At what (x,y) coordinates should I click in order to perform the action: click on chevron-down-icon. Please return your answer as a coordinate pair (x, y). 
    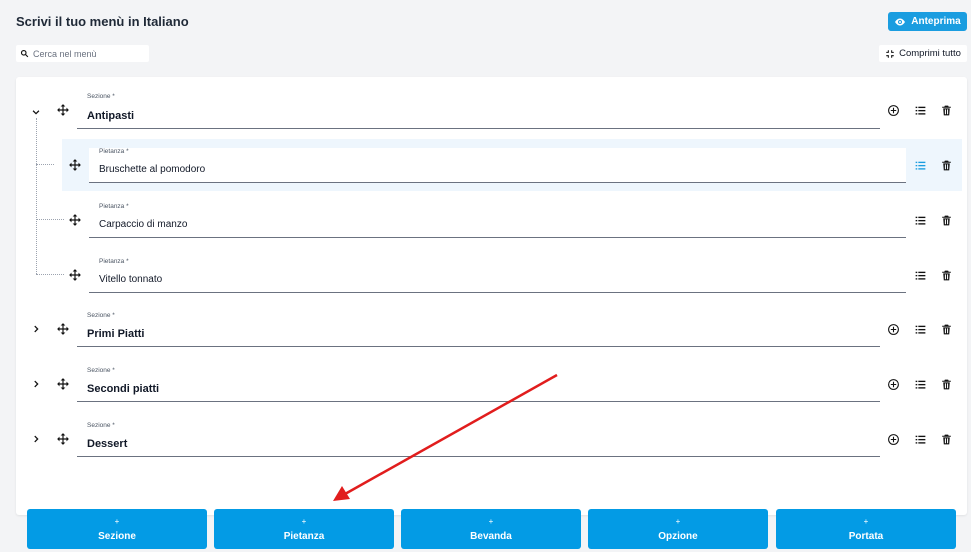
    Looking at the image, I should click on (36, 112).